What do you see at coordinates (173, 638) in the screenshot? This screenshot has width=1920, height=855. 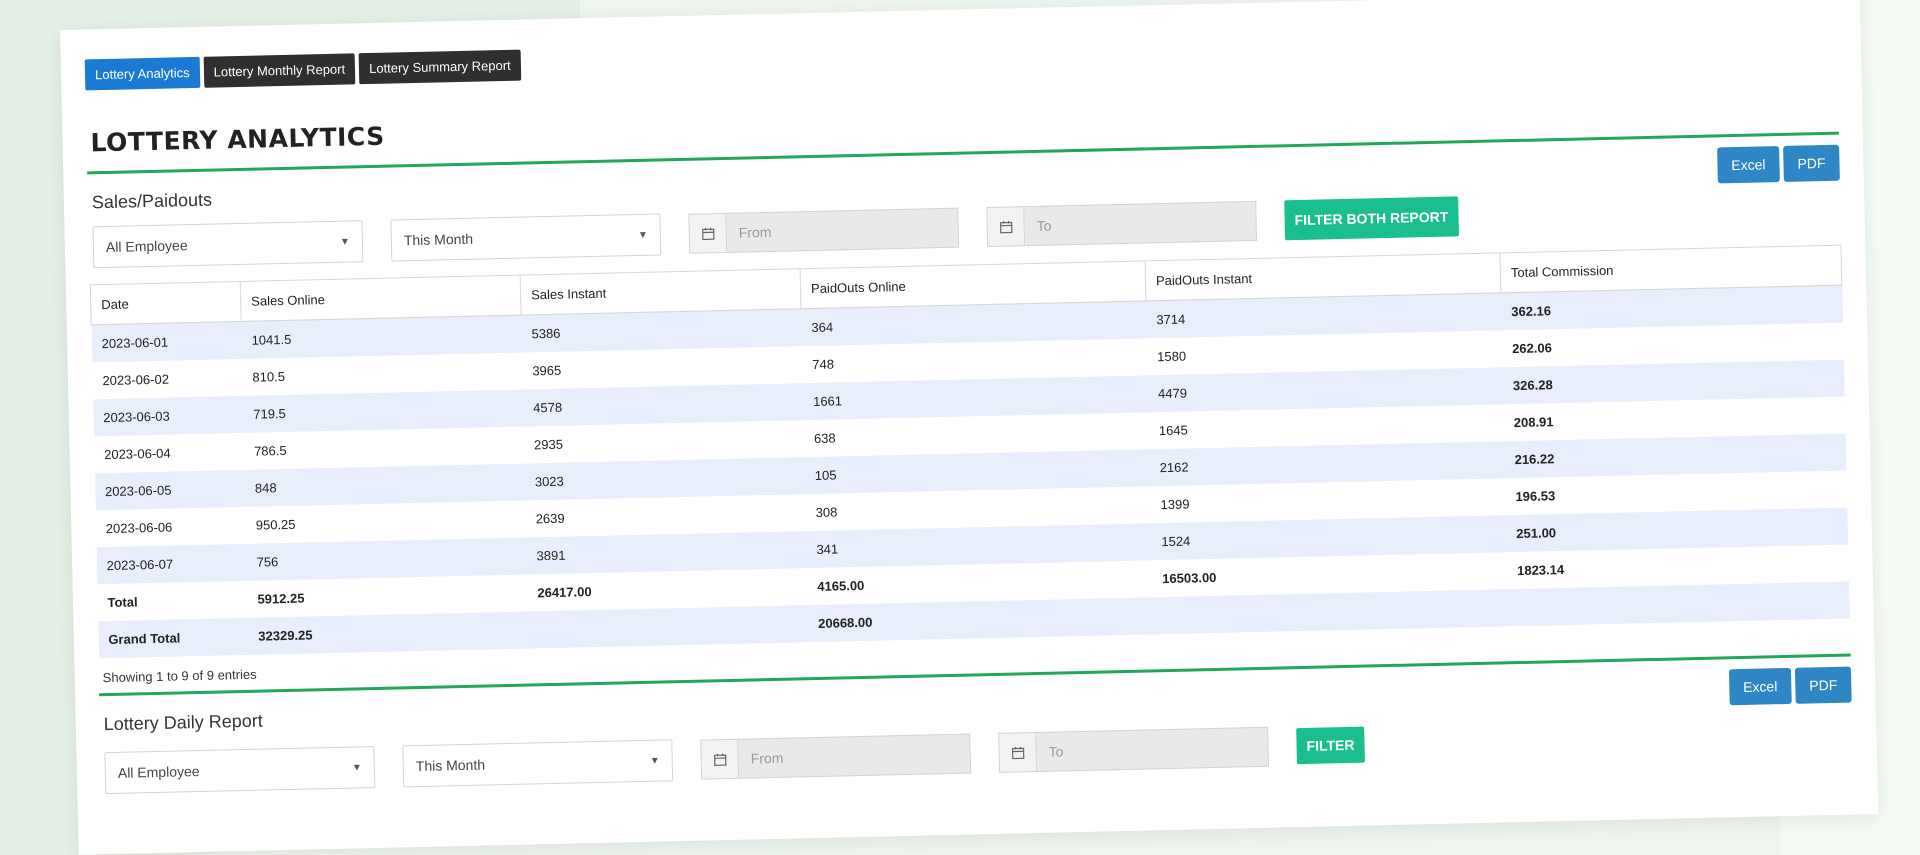 I see `table-cell: Grand Total` at bounding box center [173, 638].